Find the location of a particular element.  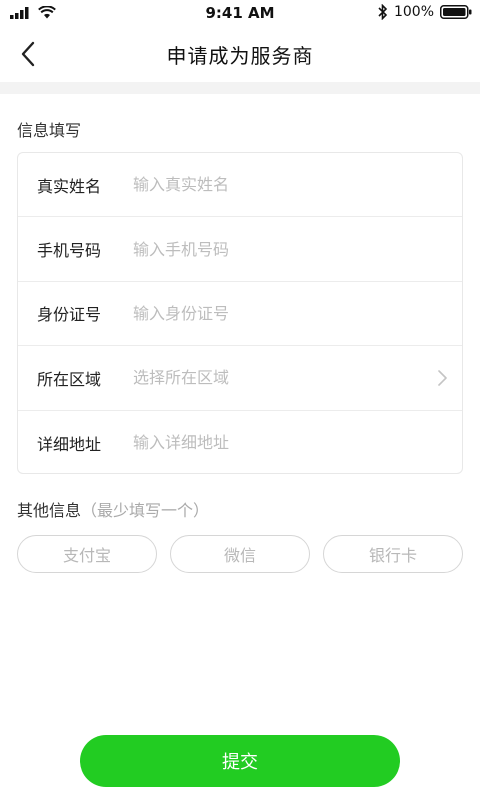

address-input is located at coordinates (283, 443).